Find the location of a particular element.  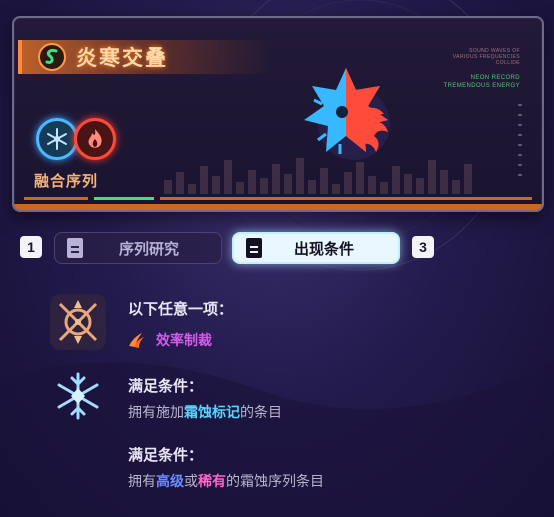

frost-snowflake-icon is located at coordinates (78, 396).